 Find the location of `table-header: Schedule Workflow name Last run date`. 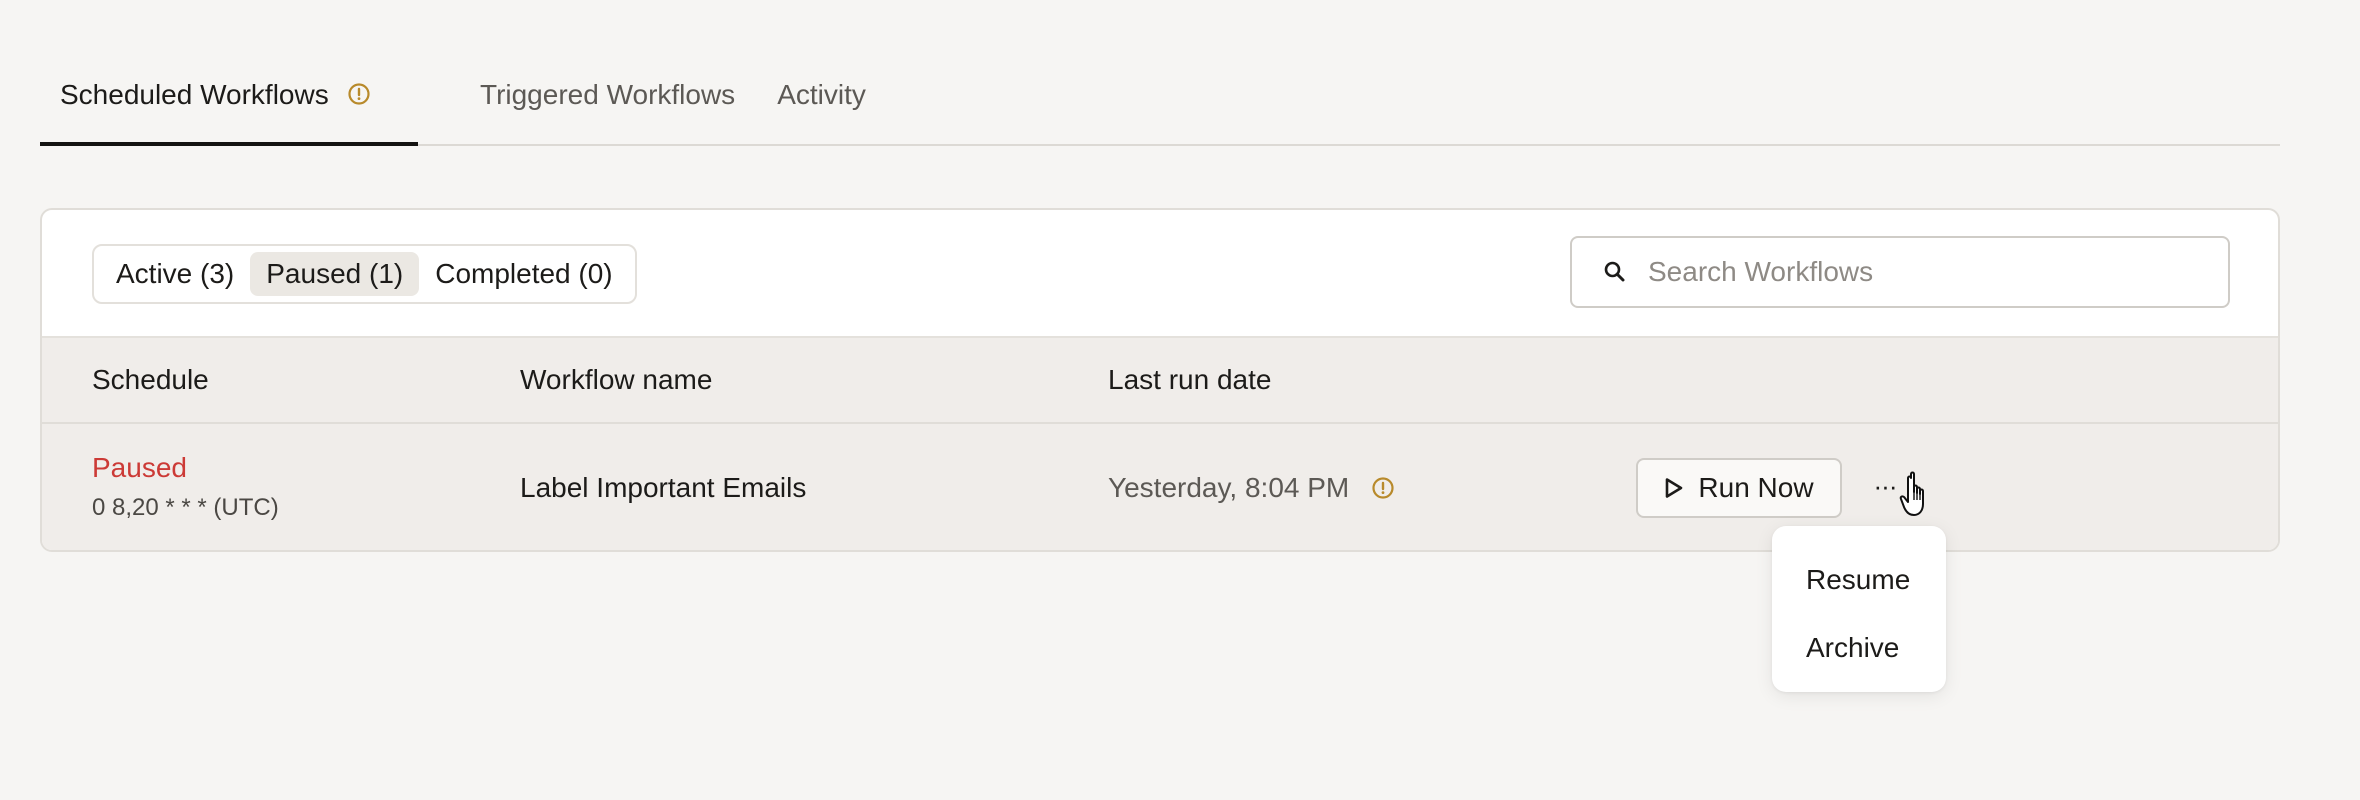

table-header: Schedule Workflow name Last run date is located at coordinates (1160, 381).